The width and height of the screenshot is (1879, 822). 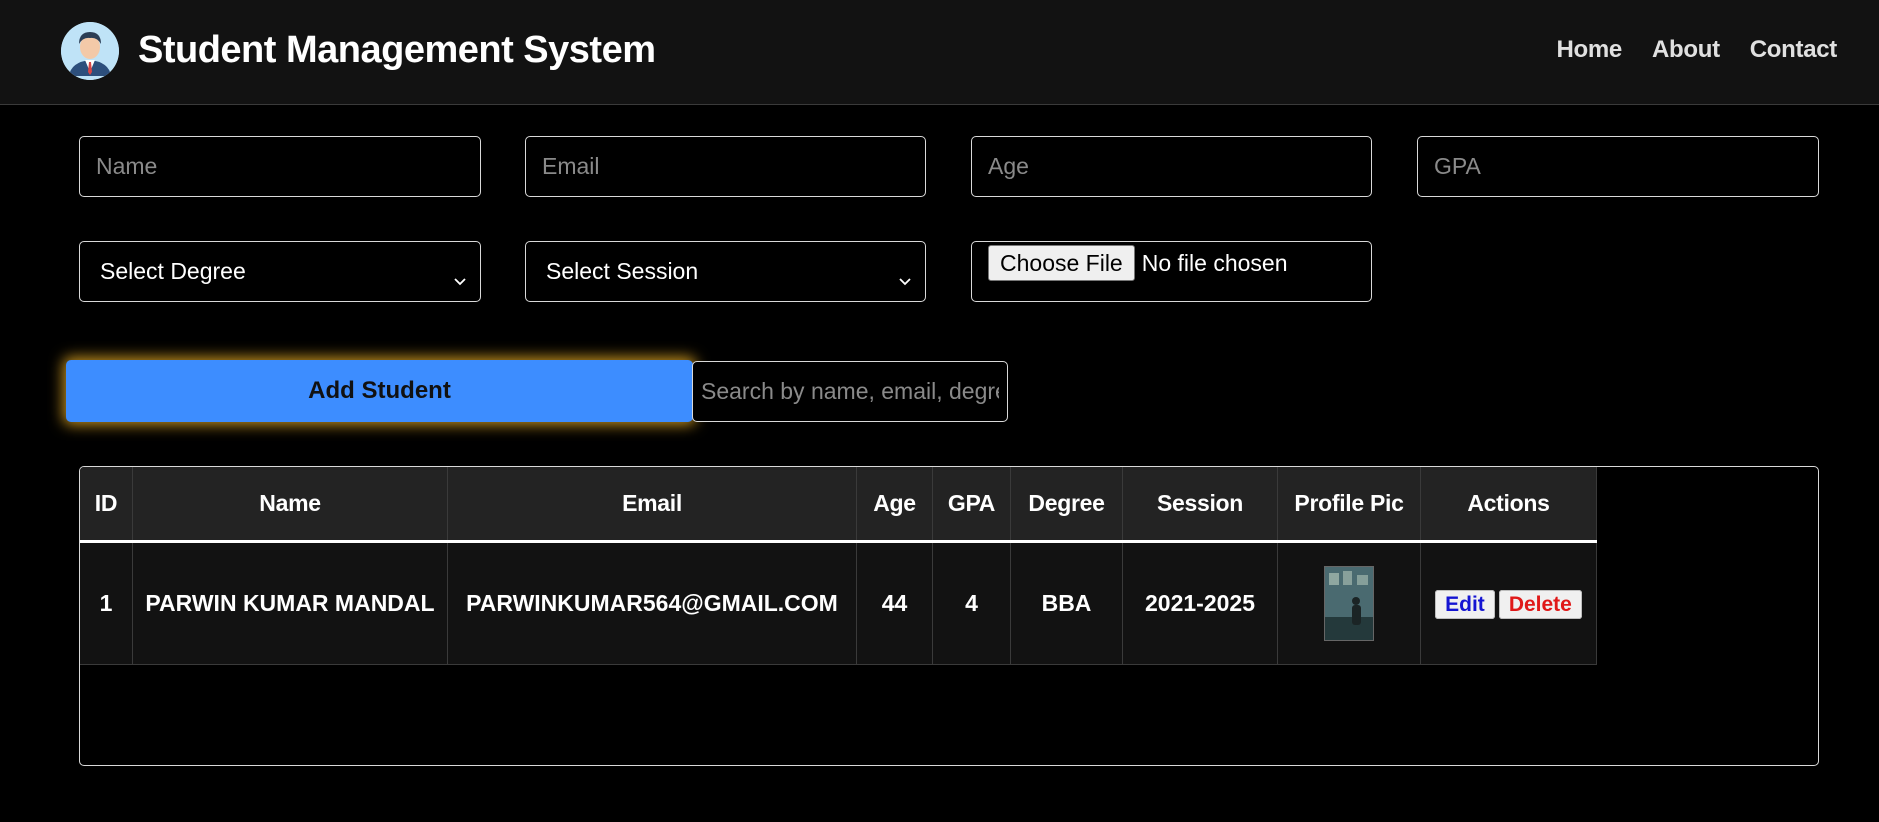 I want to click on cell-degree: BBA, so click(x=1066, y=603).